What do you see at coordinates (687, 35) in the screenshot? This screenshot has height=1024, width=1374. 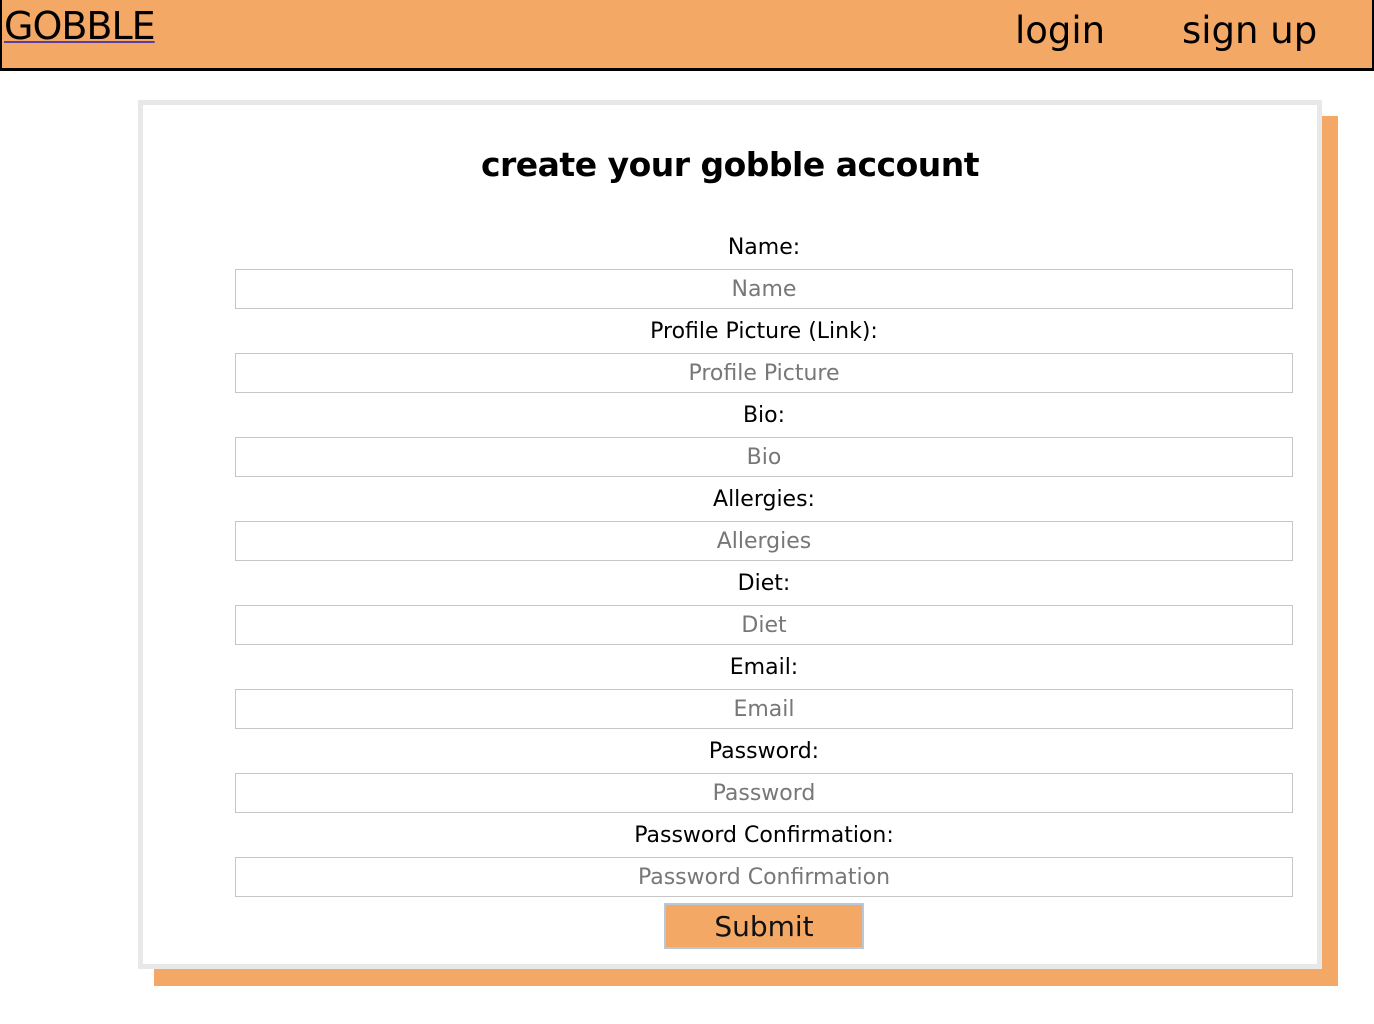 I see `navbar: GOBBLE login sign up` at bounding box center [687, 35].